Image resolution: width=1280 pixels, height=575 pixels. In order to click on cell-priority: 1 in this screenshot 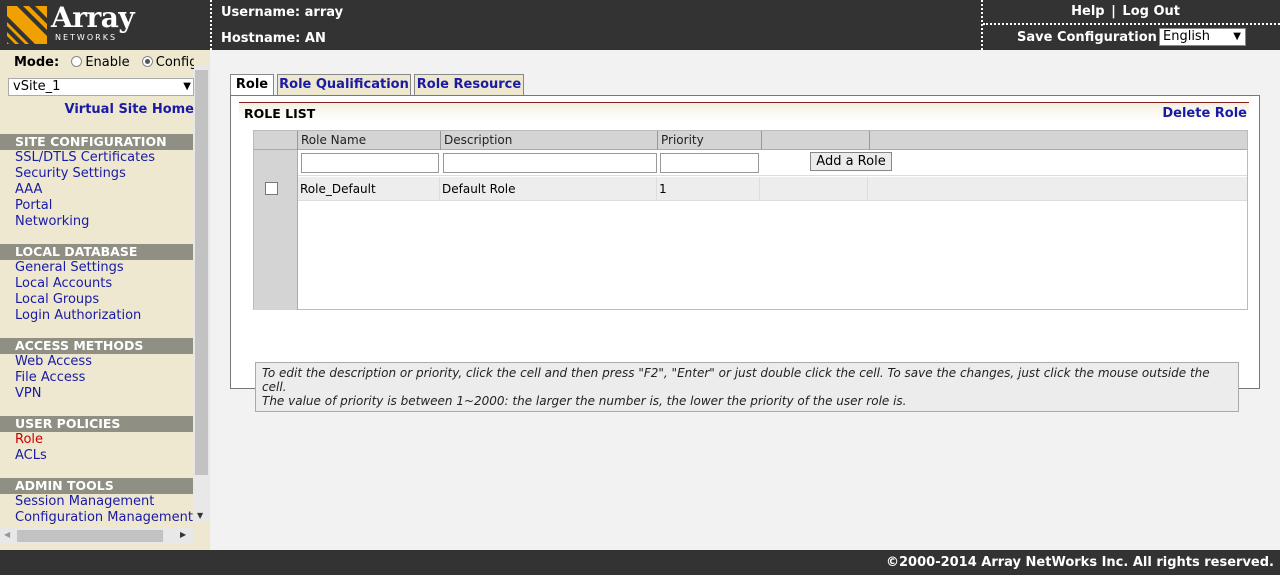, I will do `click(708, 189)`.